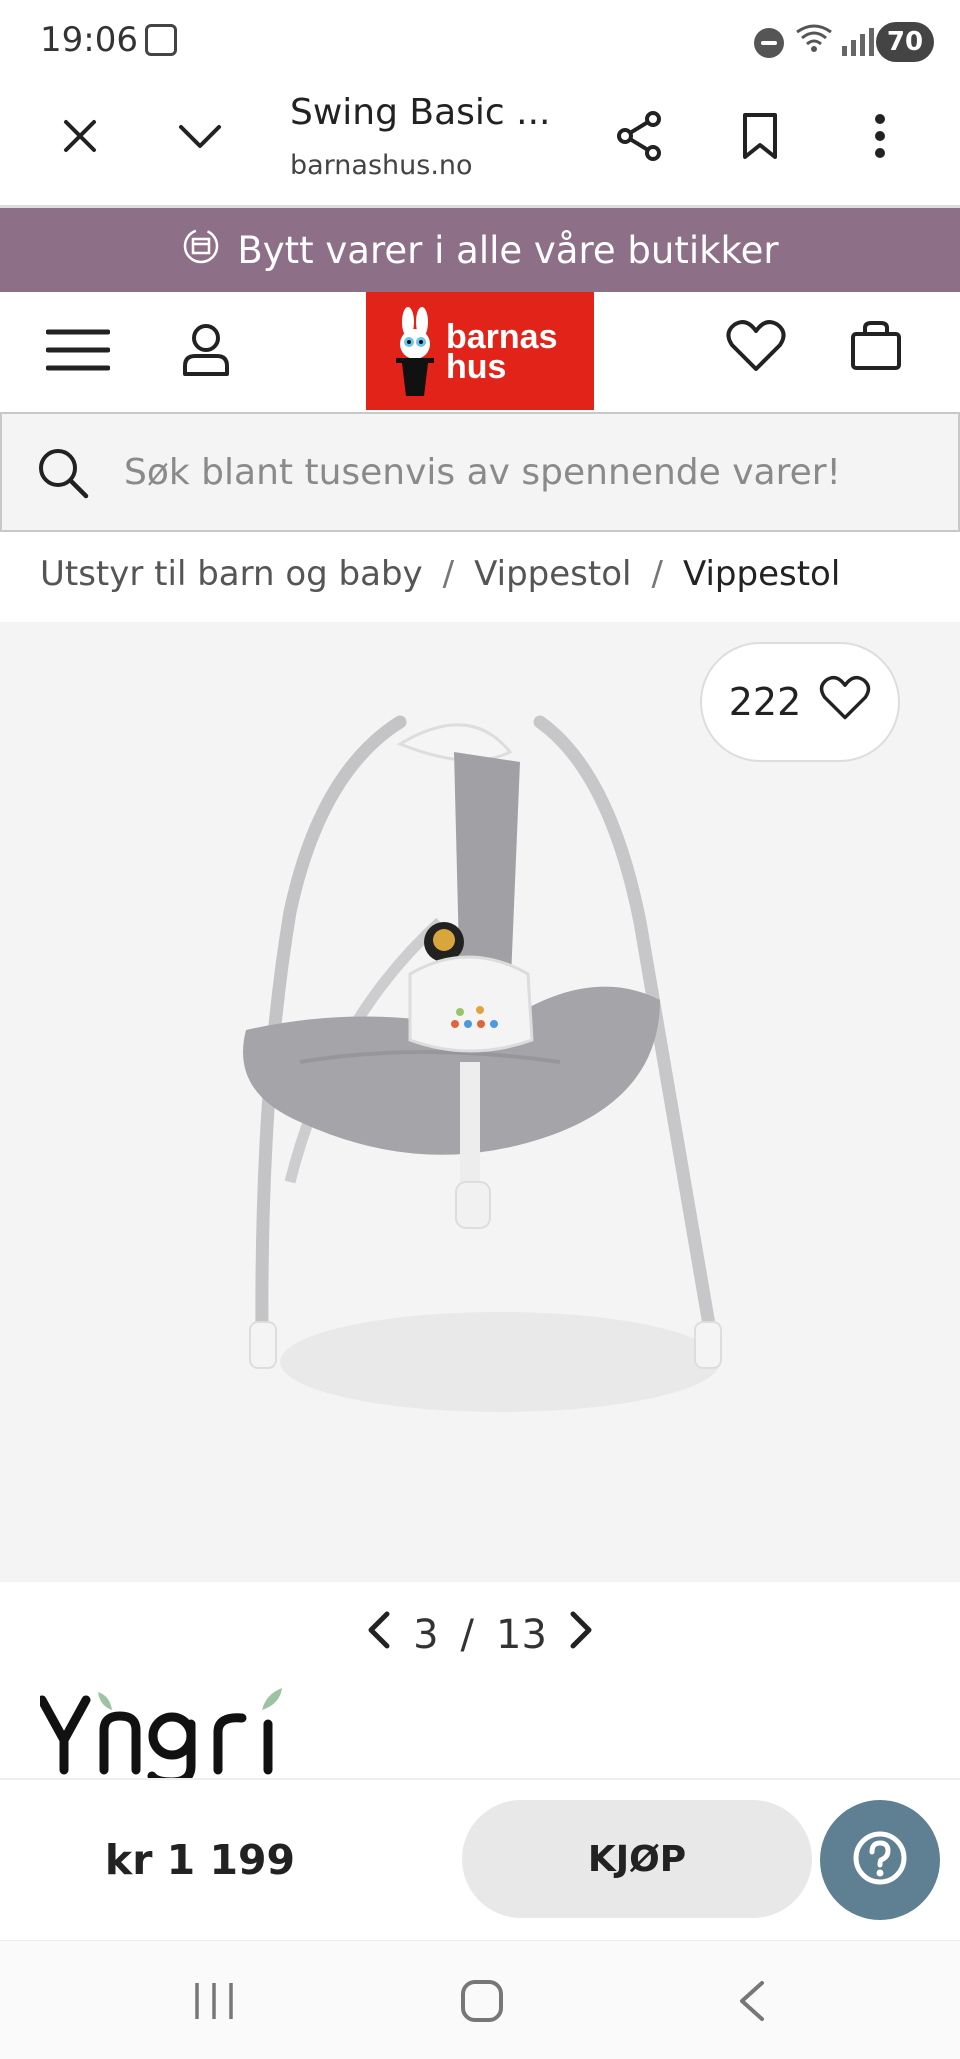 Image resolution: width=960 pixels, height=2059 pixels. I want to click on brand-logo, so click(178, 1733).